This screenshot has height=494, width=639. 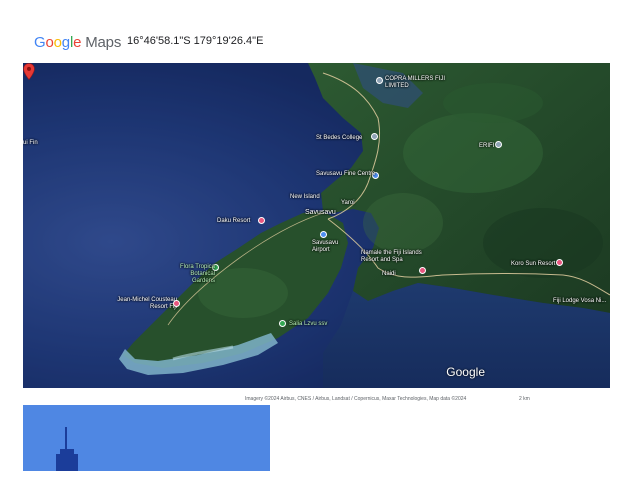 What do you see at coordinates (486, 146) in the screenshot?
I see `place-label: ERIFI` at bounding box center [486, 146].